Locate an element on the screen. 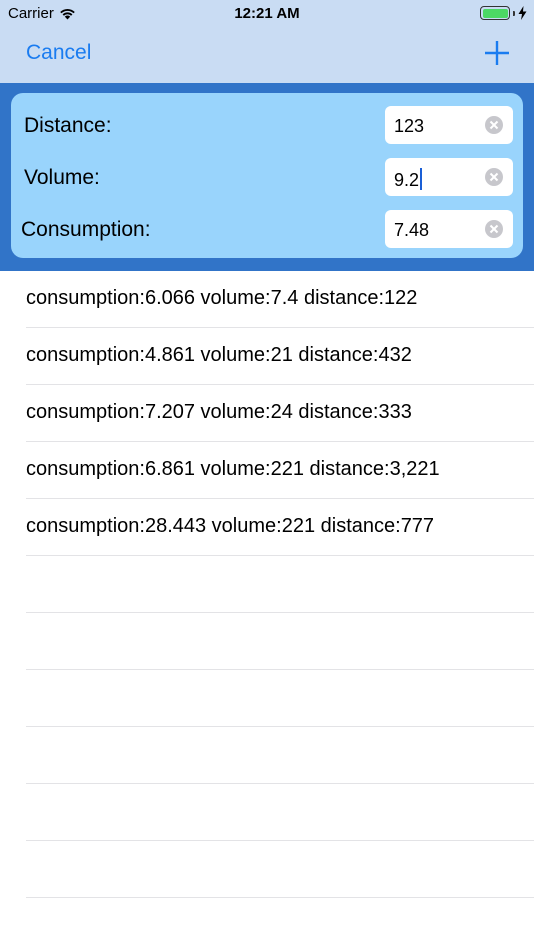 The image size is (534, 950). volume-row: Volume: 9.2 is located at coordinates (267, 177).